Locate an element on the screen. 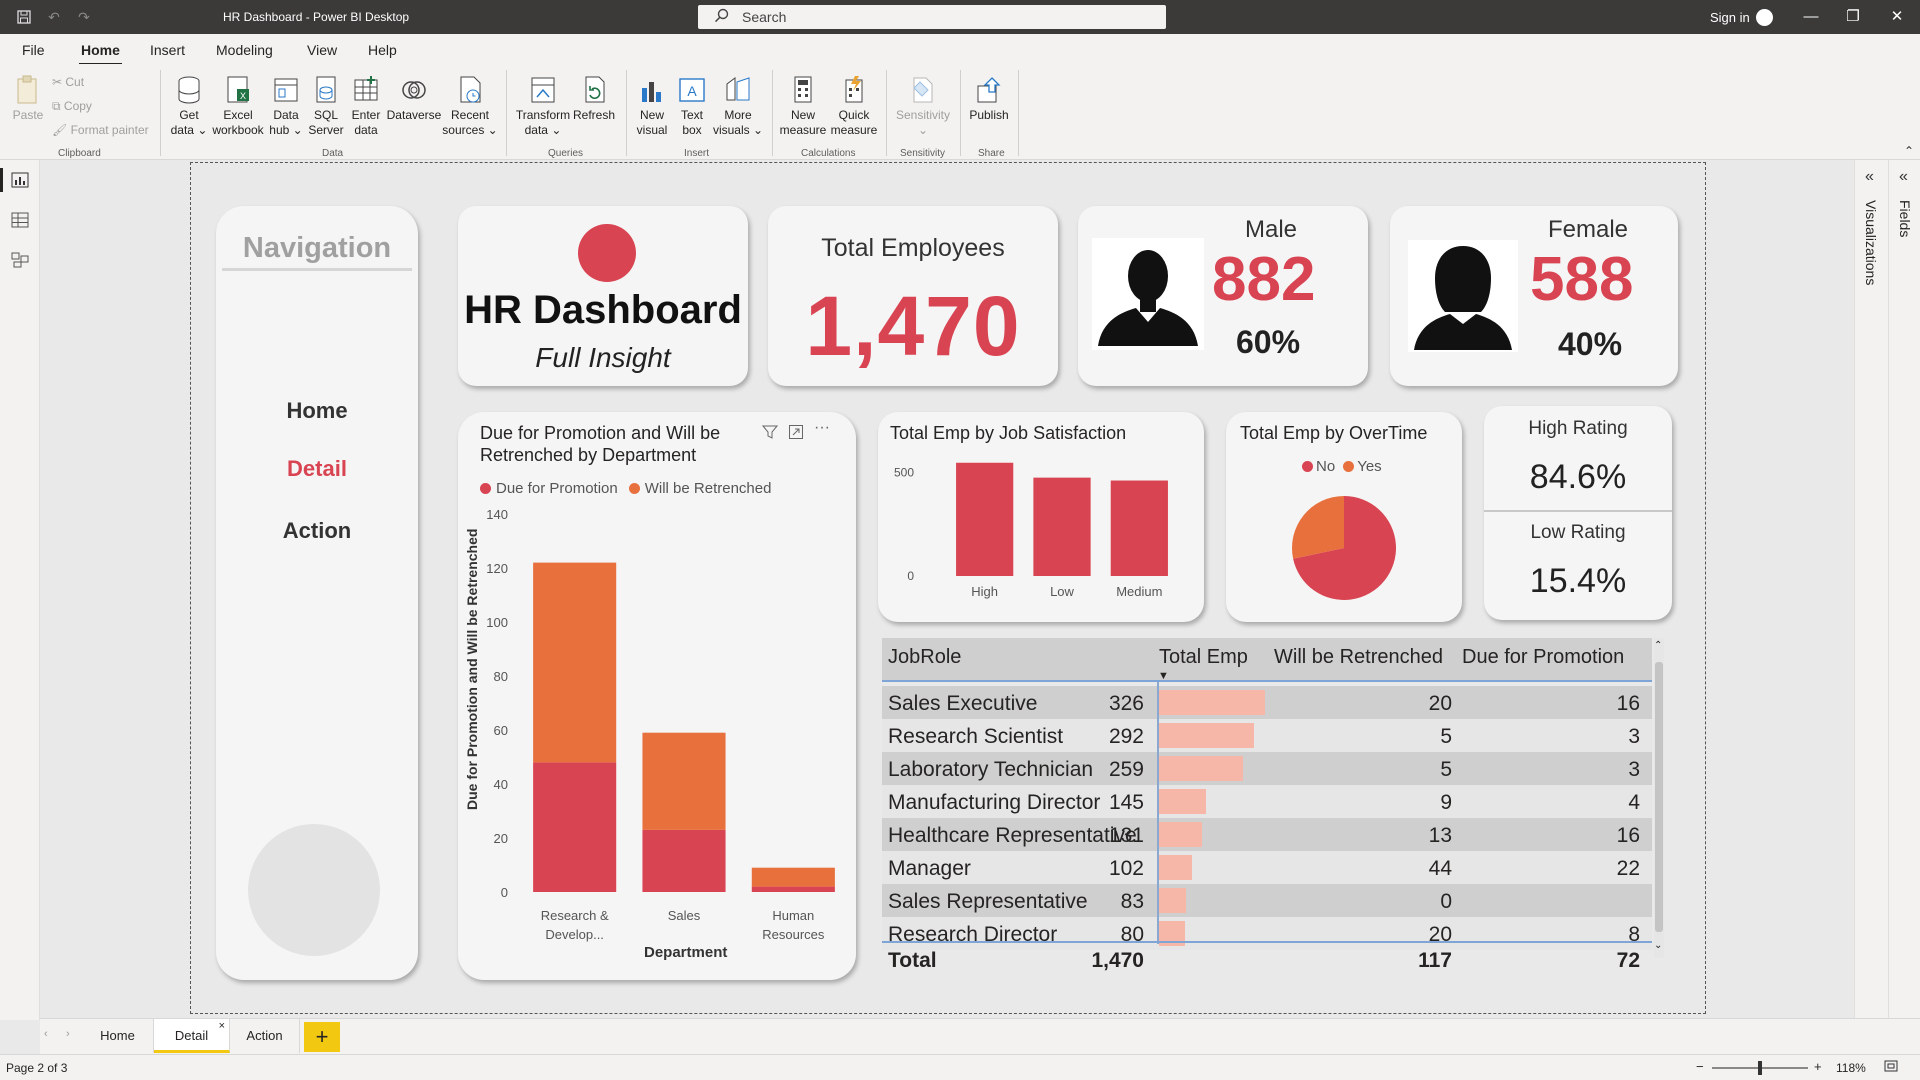  tab-help: Help is located at coordinates (382, 50).